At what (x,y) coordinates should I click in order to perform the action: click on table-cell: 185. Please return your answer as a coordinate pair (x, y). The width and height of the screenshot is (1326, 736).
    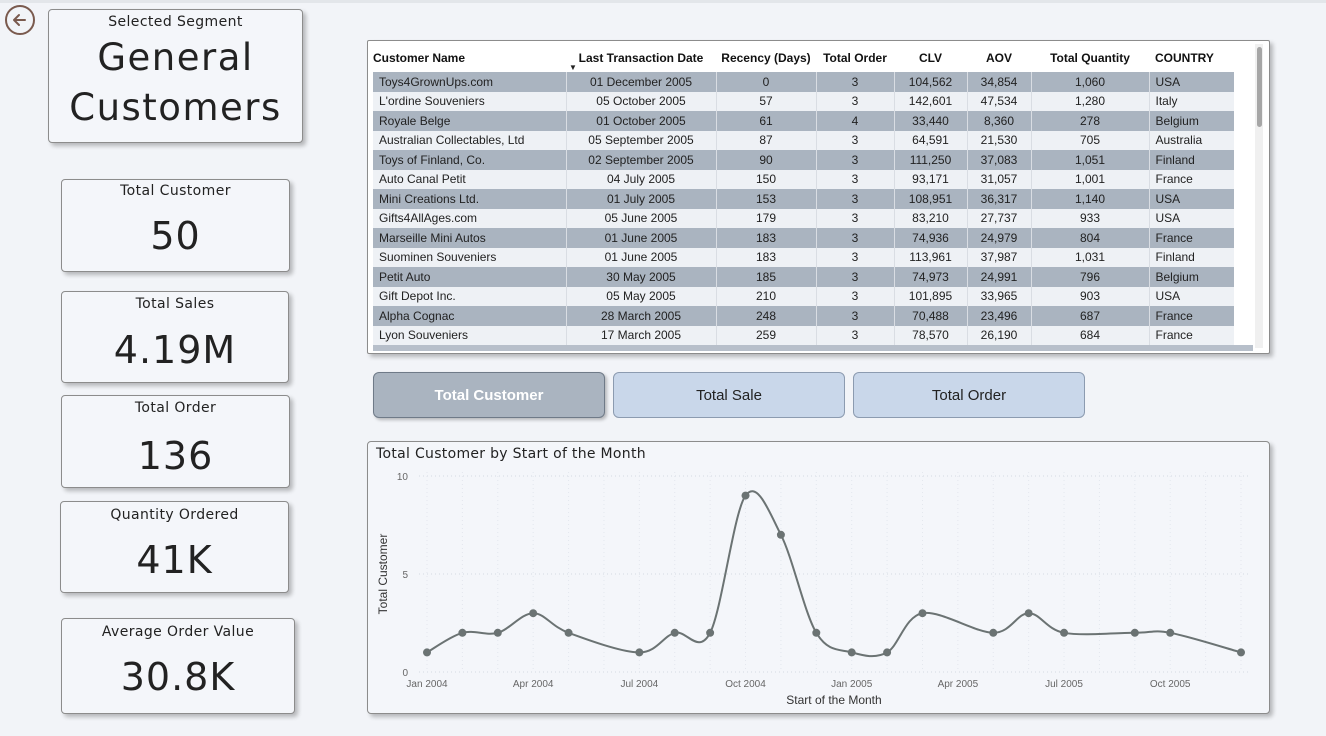
    Looking at the image, I should click on (766, 277).